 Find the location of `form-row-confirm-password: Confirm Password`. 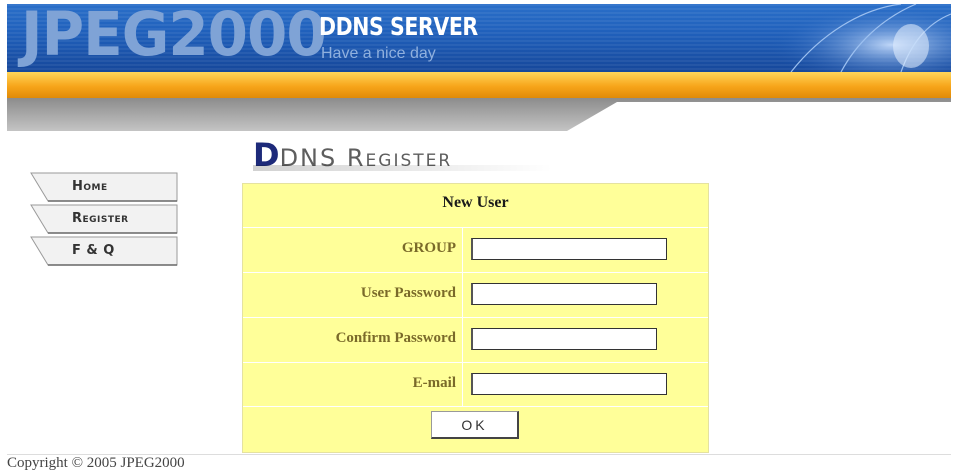

form-row-confirm-password: Confirm Password is located at coordinates (475, 339).